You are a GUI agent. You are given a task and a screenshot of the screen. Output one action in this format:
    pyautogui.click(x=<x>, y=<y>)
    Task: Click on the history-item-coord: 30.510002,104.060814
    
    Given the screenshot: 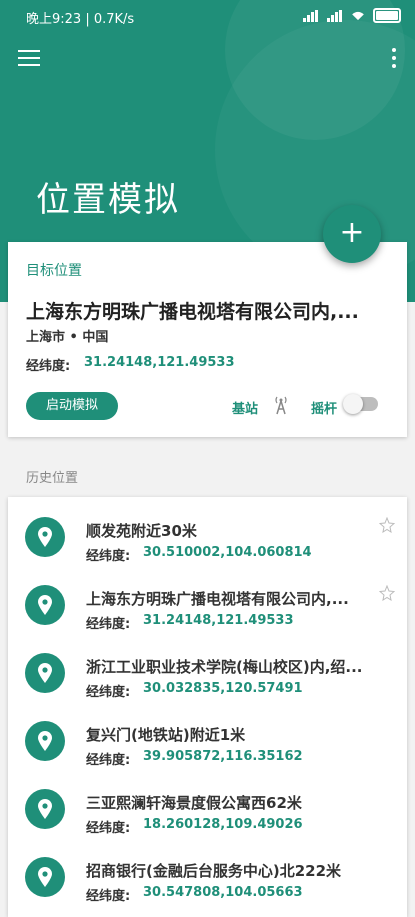 What is the action you would take?
    pyautogui.click(x=227, y=552)
    